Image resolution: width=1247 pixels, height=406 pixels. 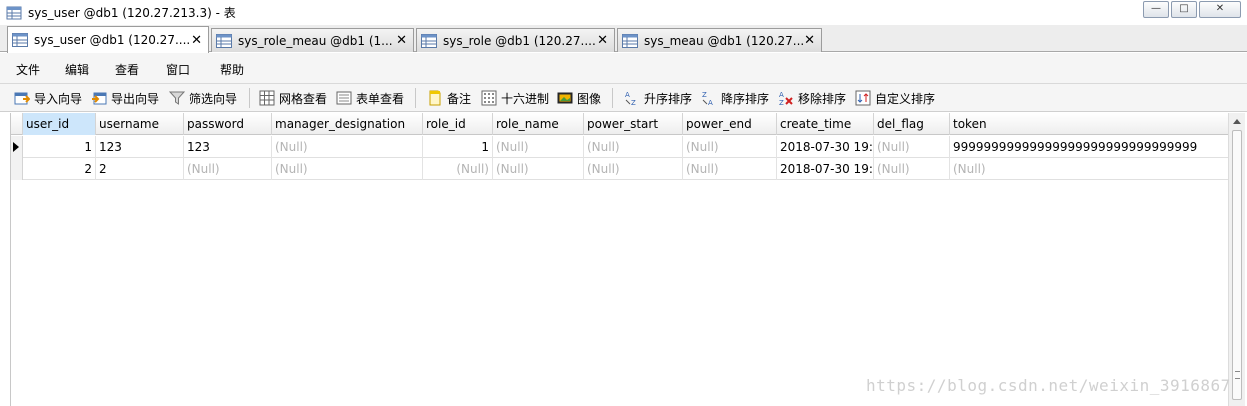 What do you see at coordinates (22, 98) in the screenshot?
I see `import-icon` at bounding box center [22, 98].